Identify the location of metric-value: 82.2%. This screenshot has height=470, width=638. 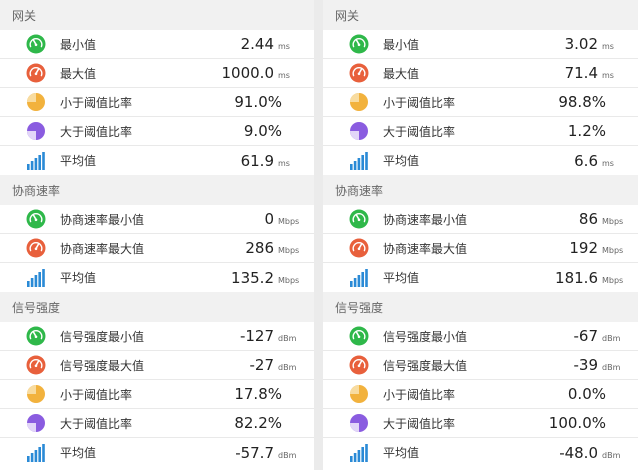
(258, 423).